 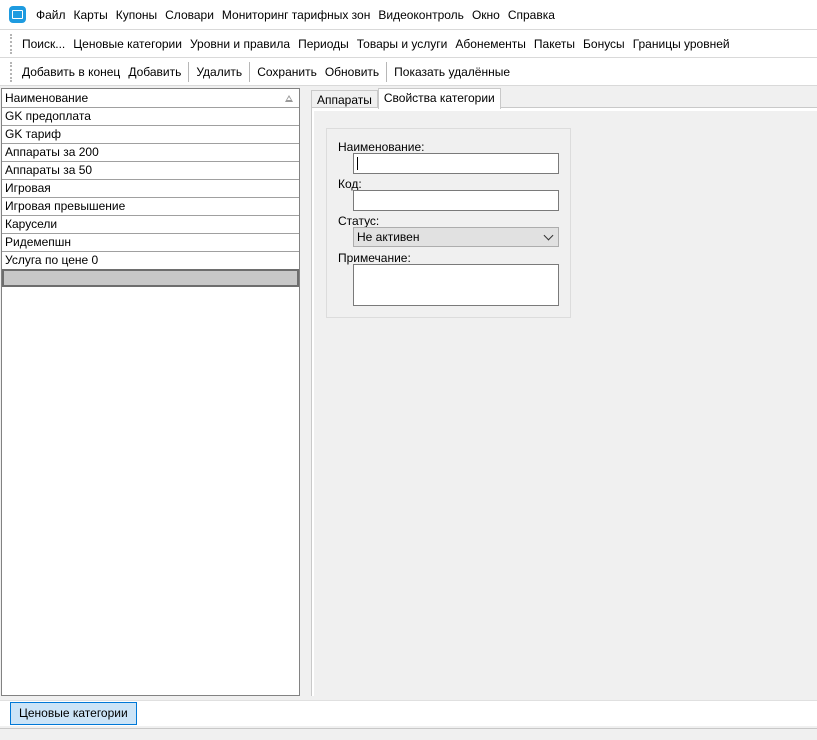 What do you see at coordinates (150, 242) in the screenshot?
I see `list-item: Ридемепшн` at bounding box center [150, 242].